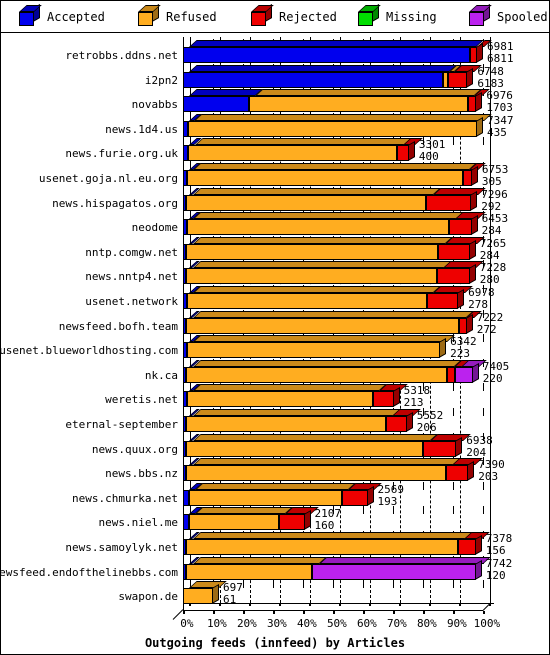 The height and width of the screenshot is (655, 550). What do you see at coordinates (463, 342) in the screenshot?
I see `bar-value-total: 6342` at bounding box center [463, 342].